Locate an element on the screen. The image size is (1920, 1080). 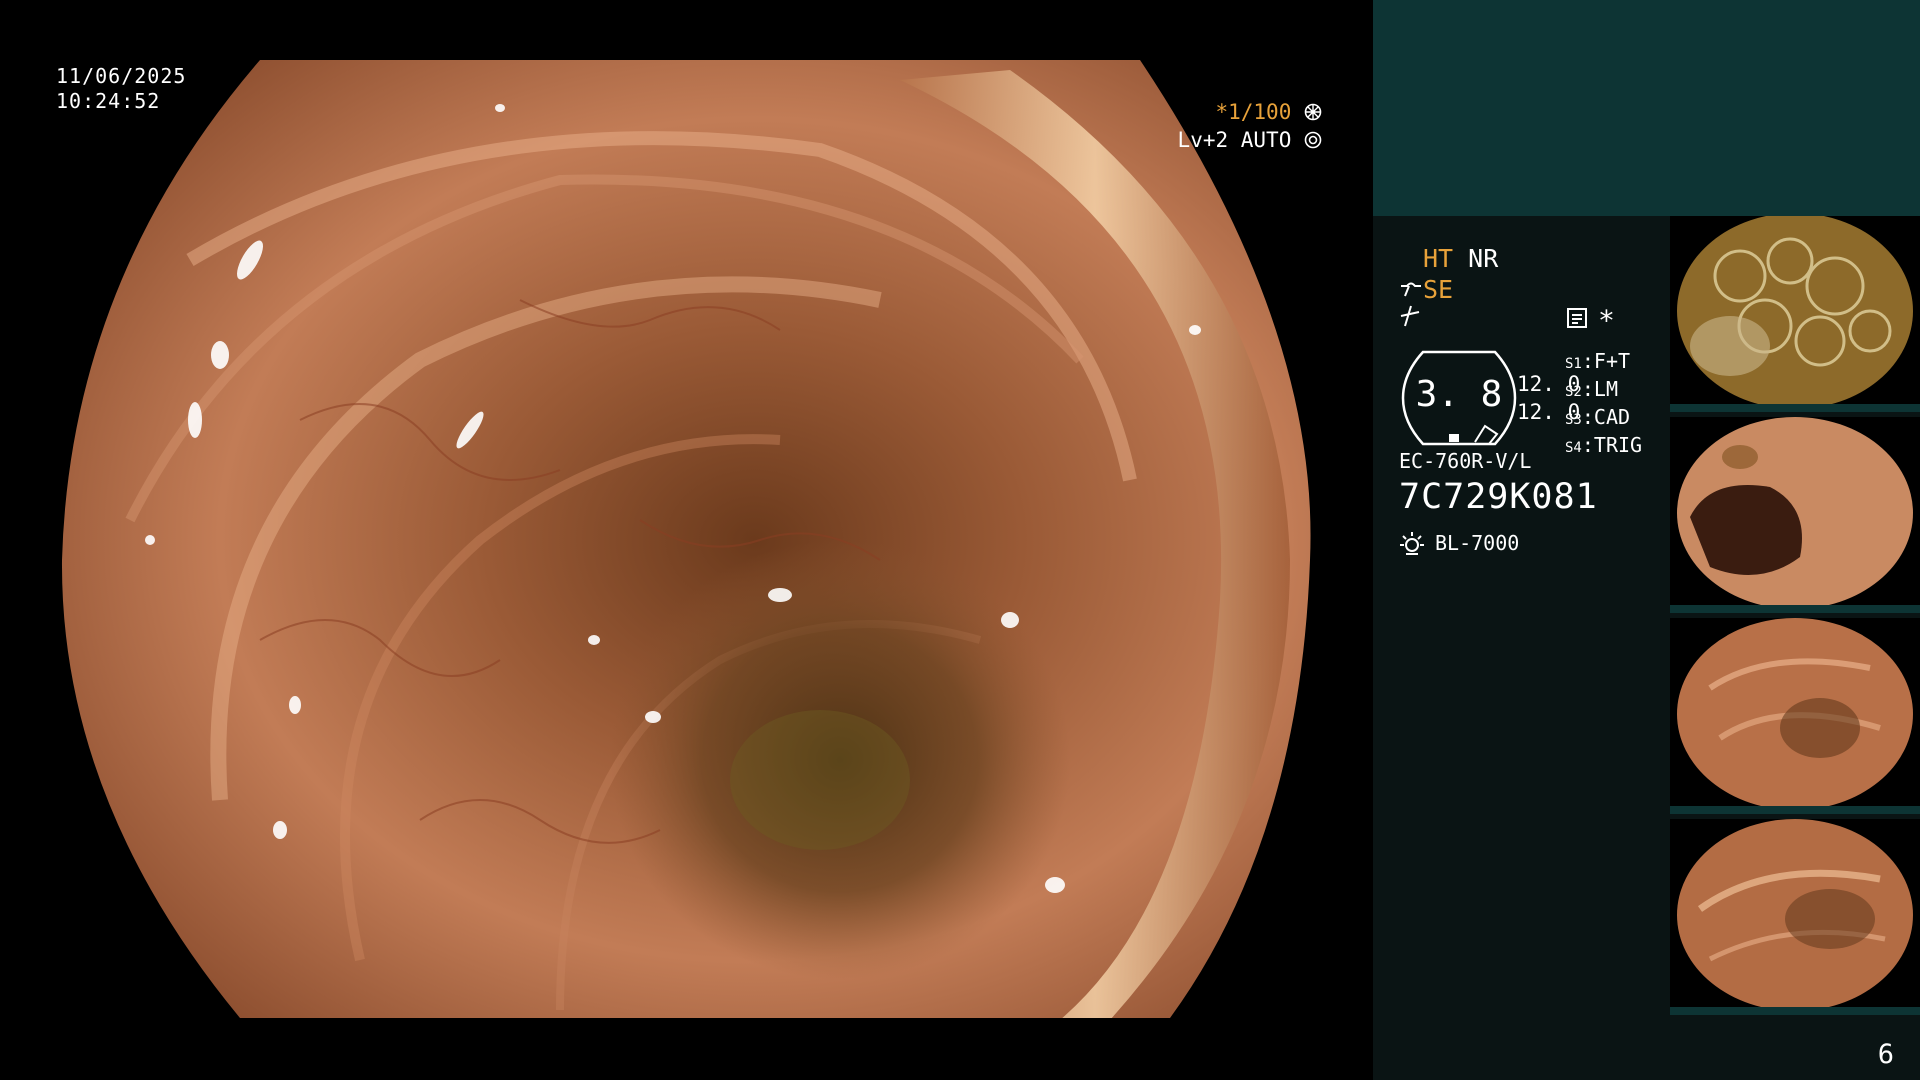
level-label: Lv+2 AUTO is located at coordinates (1234, 140).